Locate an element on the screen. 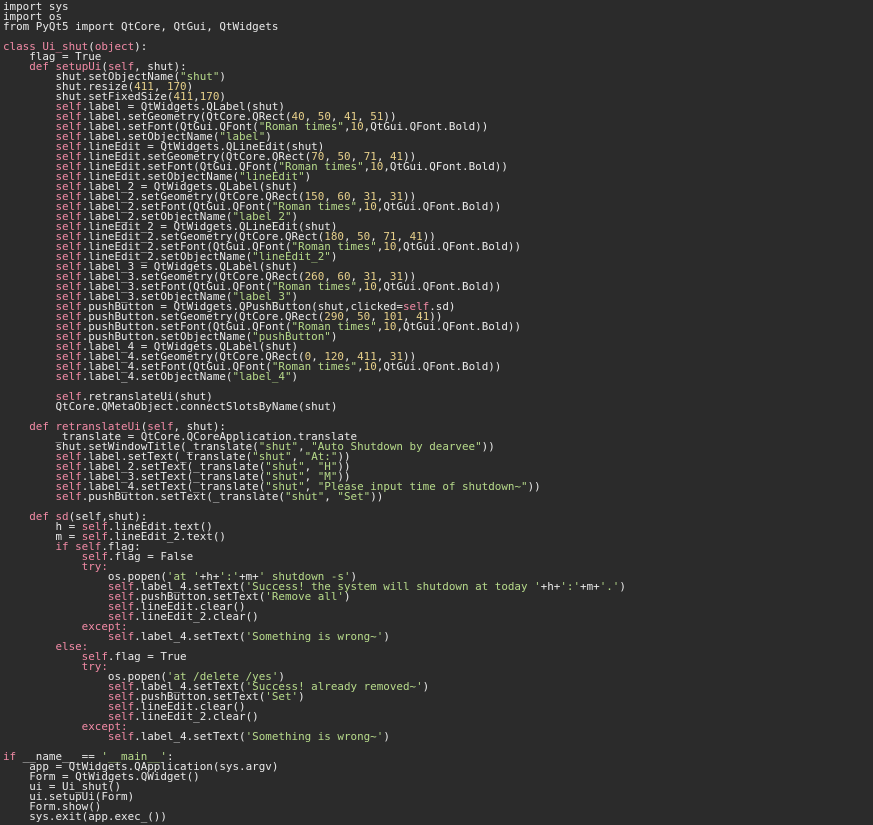 This screenshot has height=825, width=873. code-token: "label_4" is located at coordinates (262, 376).